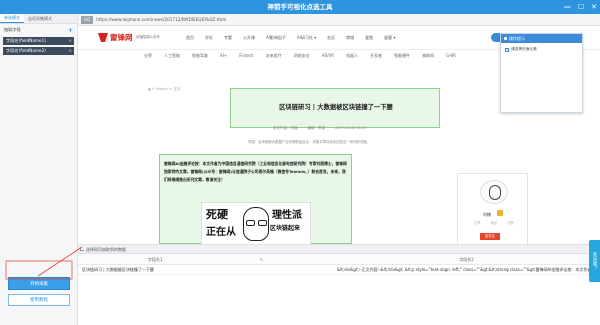  What do you see at coordinates (249, 38) in the screenshot?
I see `nav-item: 公开课` at bounding box center [249, 38].